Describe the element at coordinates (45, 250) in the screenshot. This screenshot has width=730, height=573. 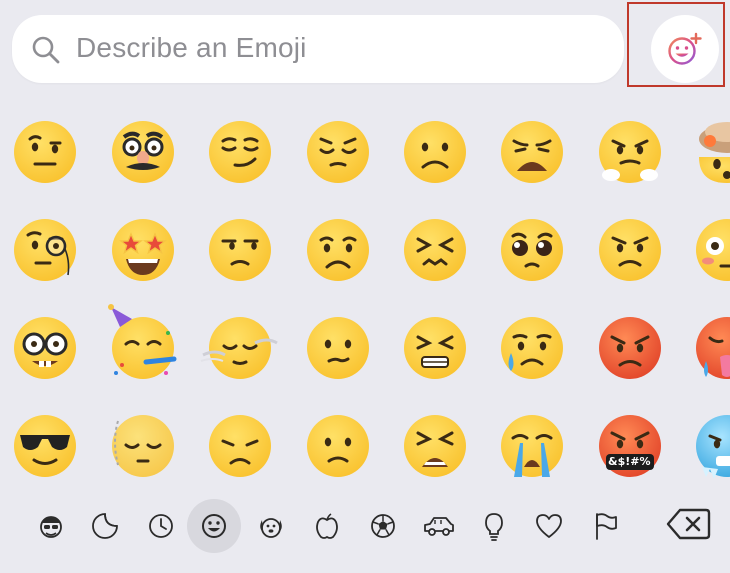
I see `monocle-face-emoji` at that location.